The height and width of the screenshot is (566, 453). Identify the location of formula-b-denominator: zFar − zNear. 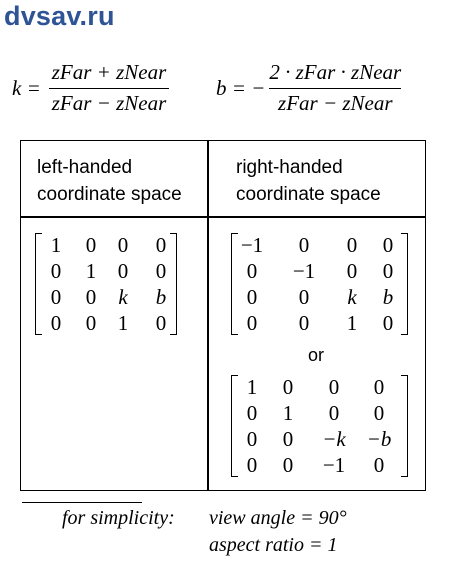
(335, 103).